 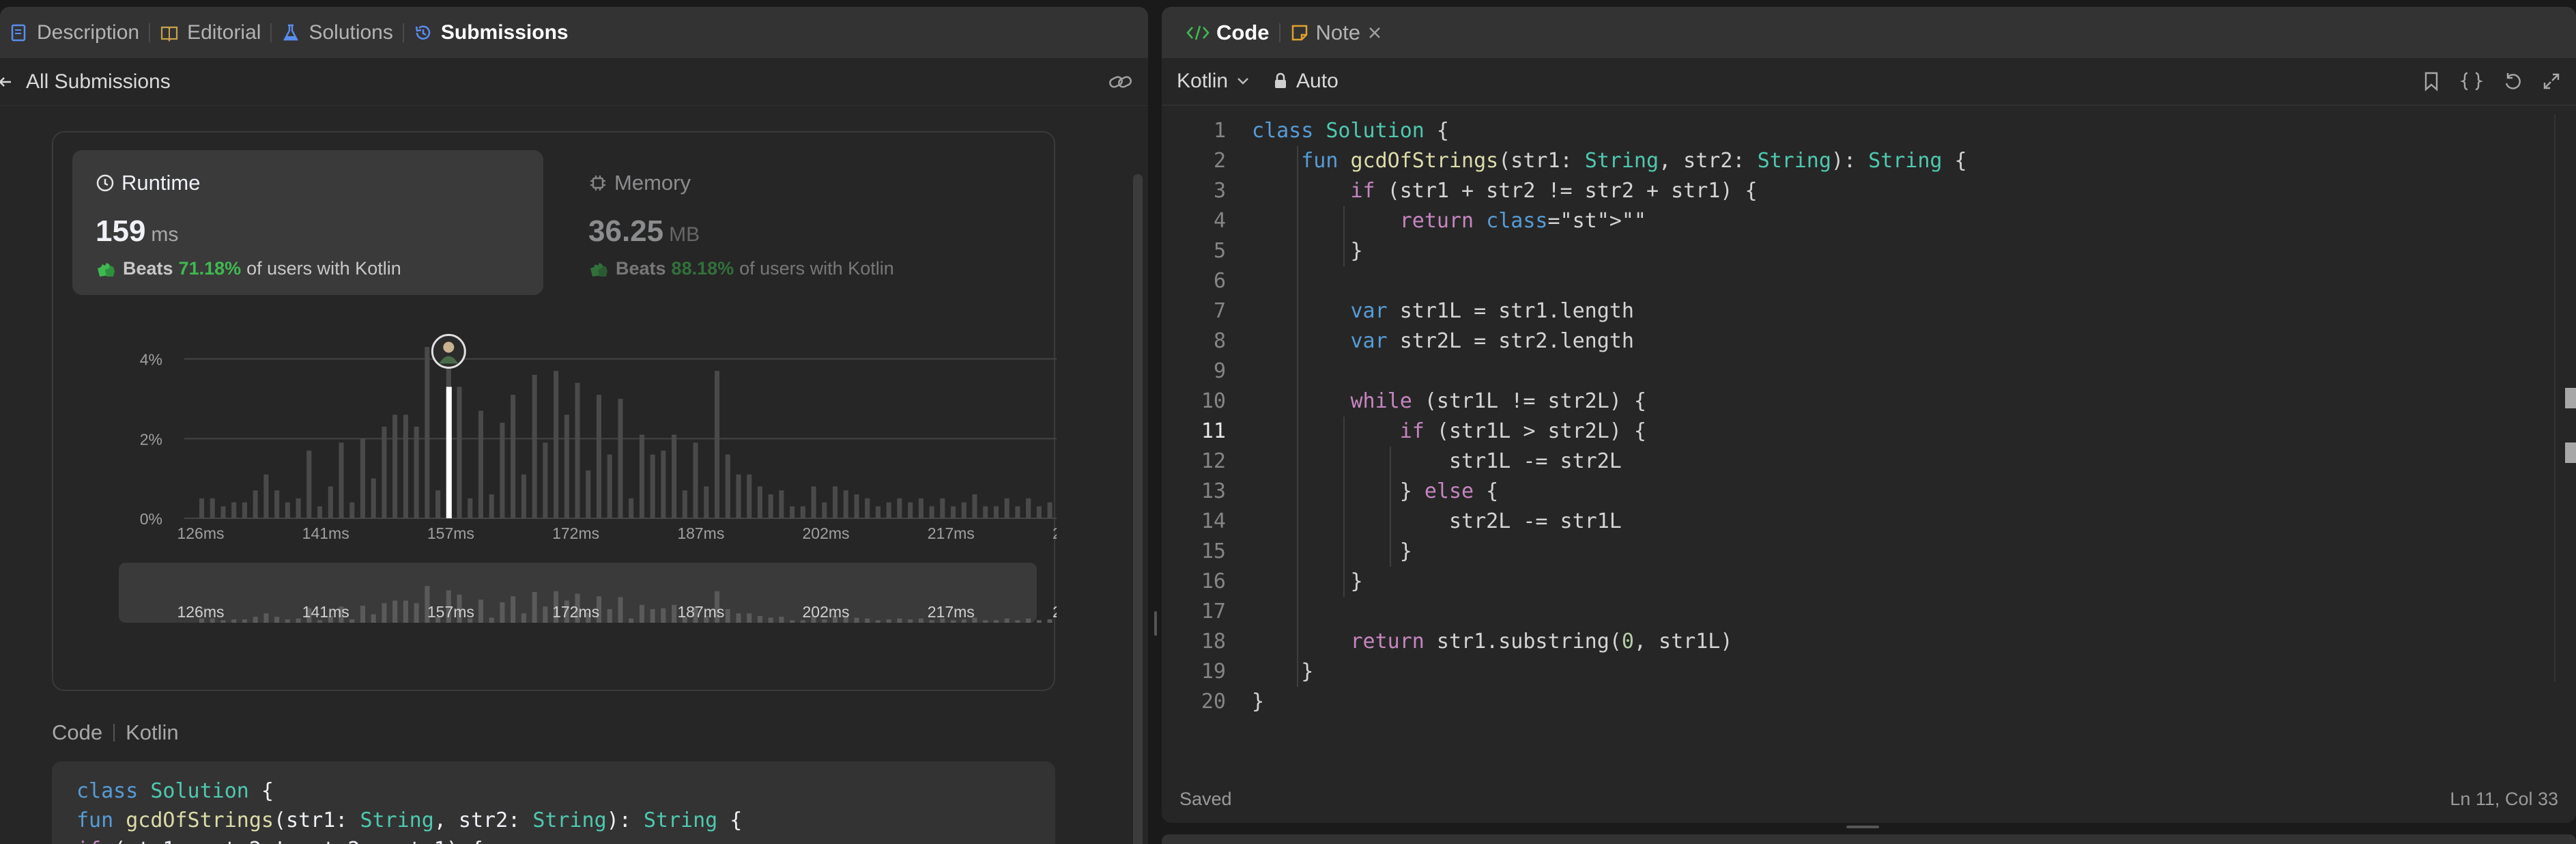 I want to click on tab-note: Note, so click(x=1336, y=32).